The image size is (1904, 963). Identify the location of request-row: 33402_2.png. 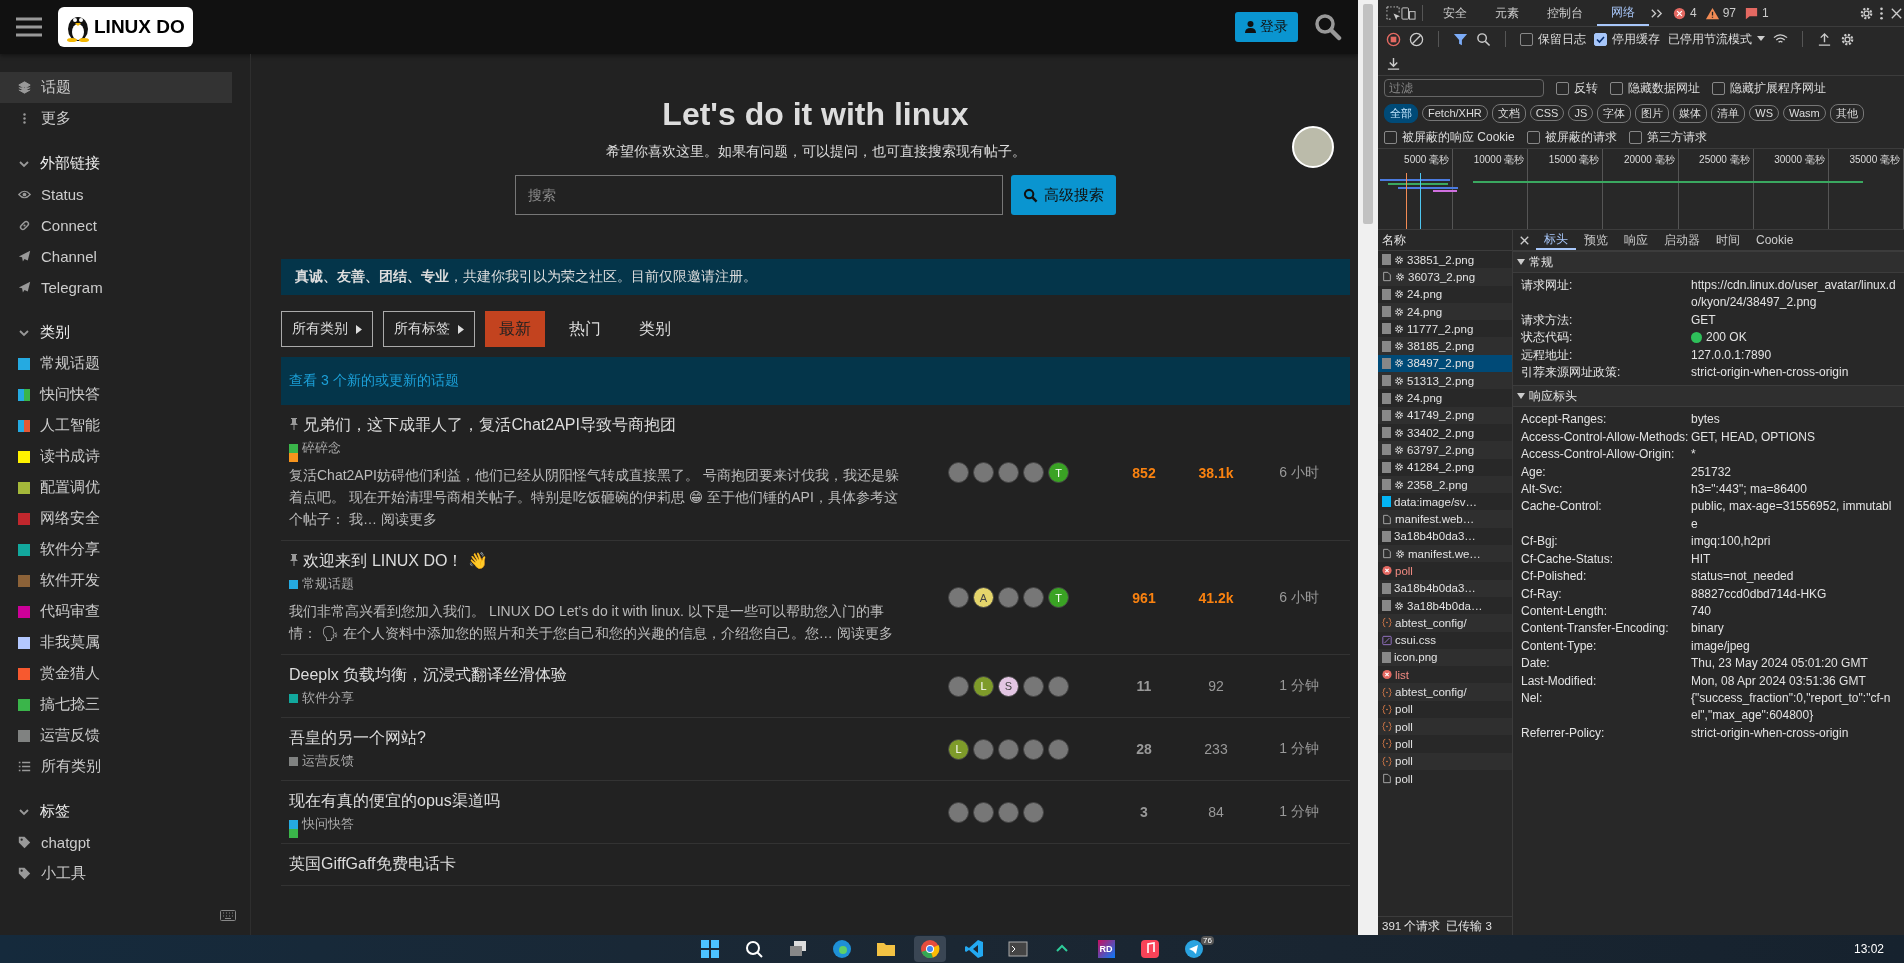
(1445, 432).